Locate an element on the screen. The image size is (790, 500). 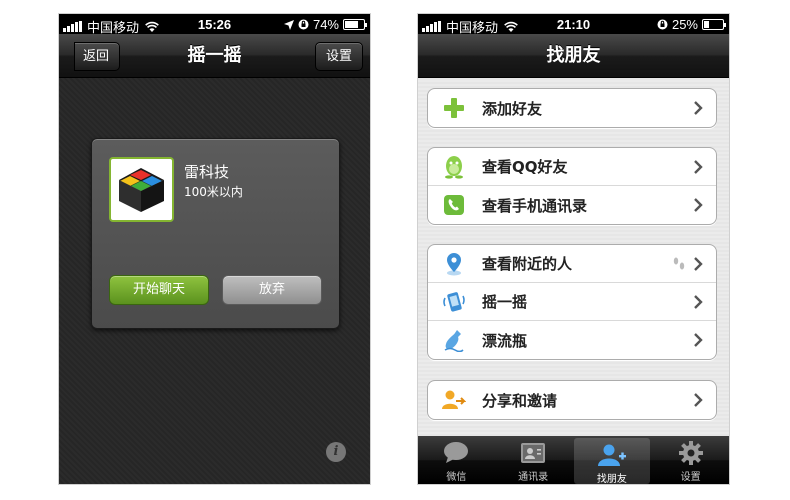
info-icon: i is located at coordinates (336, 452).